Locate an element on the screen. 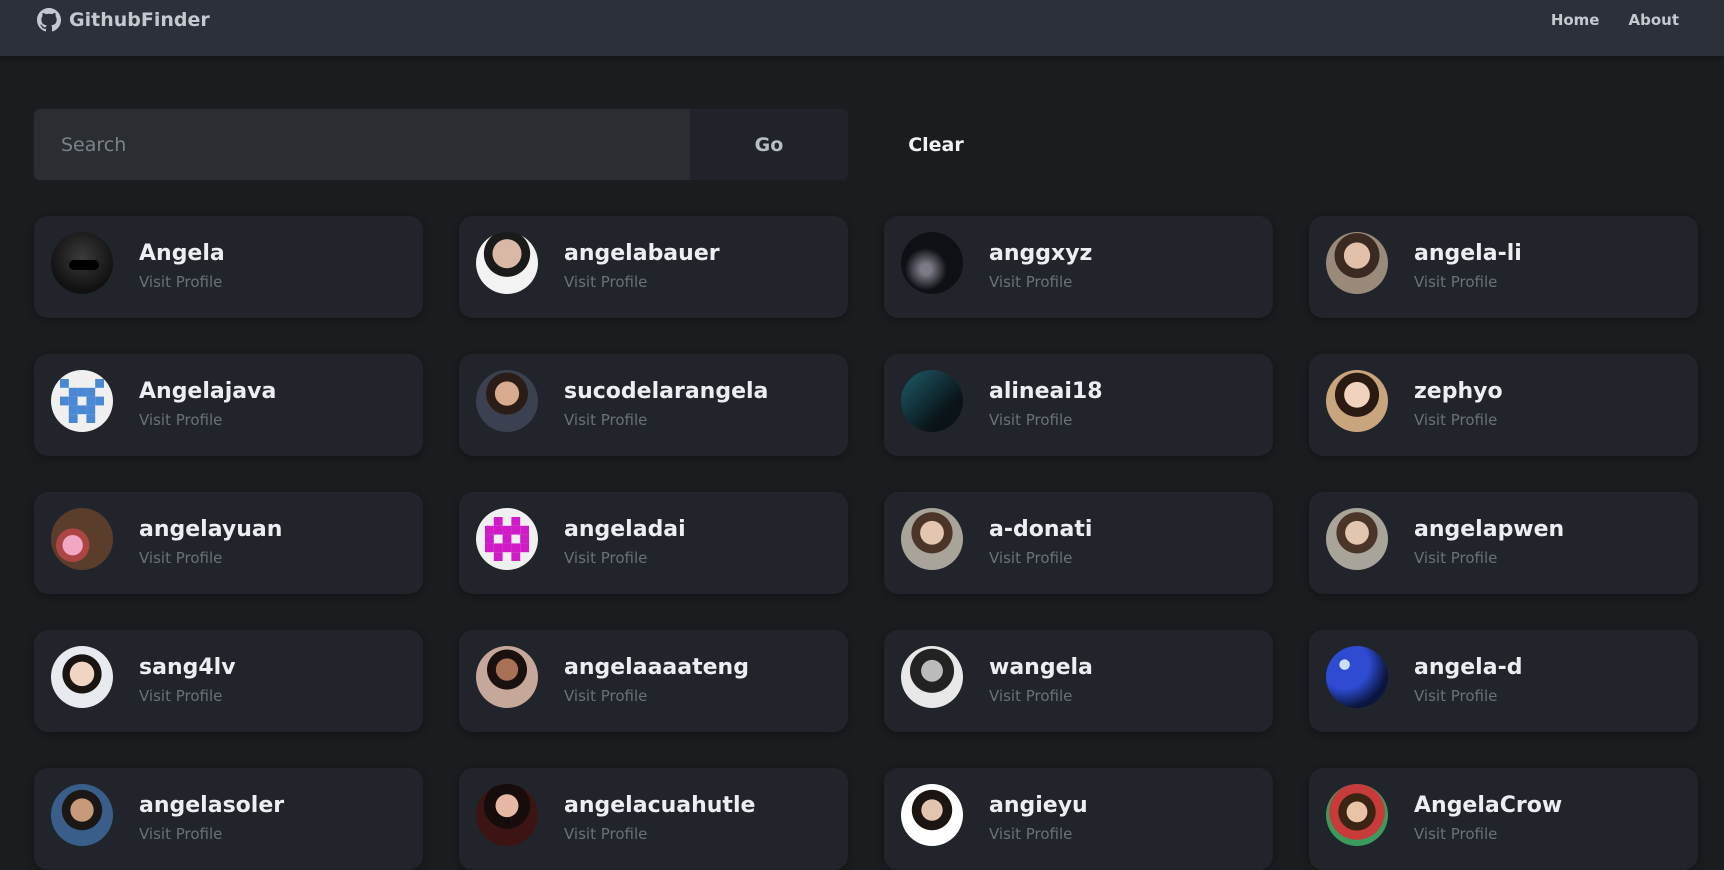 The height and width of the screenshot is (870, 1724). user-card: a-donati Visit Profile is located at coordinates (1078, 543).